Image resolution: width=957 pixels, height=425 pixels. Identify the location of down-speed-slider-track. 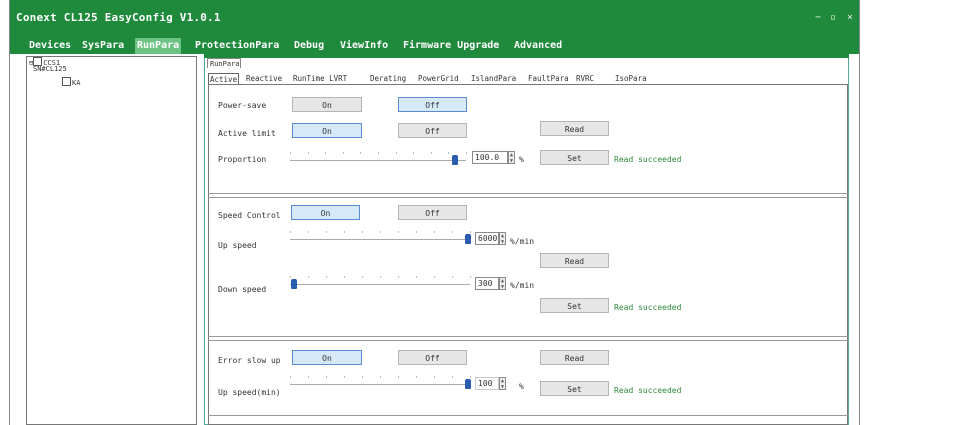
(380, 284).